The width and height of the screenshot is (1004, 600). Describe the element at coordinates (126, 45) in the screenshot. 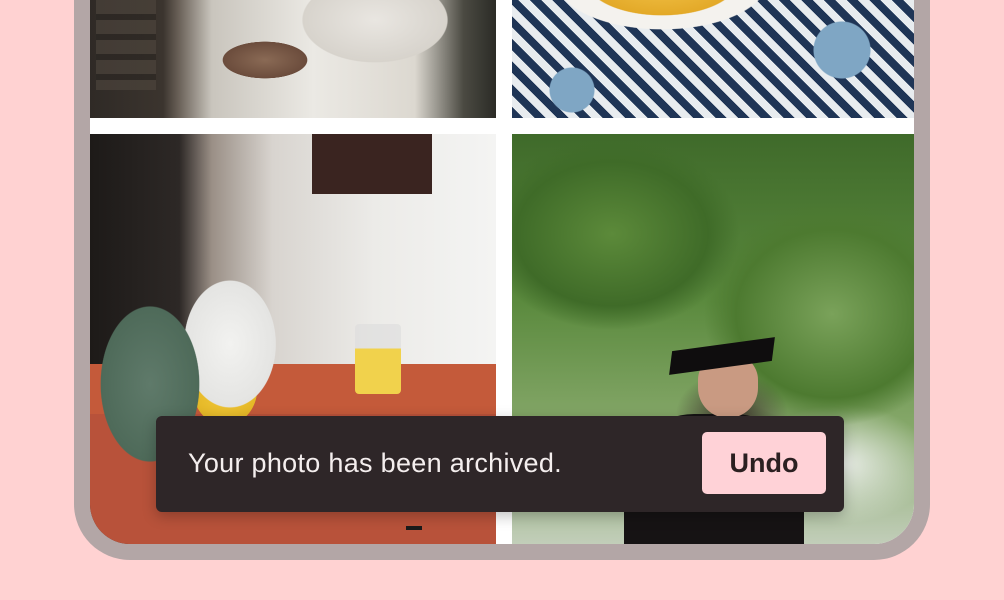

I see `wall-art` at that location.